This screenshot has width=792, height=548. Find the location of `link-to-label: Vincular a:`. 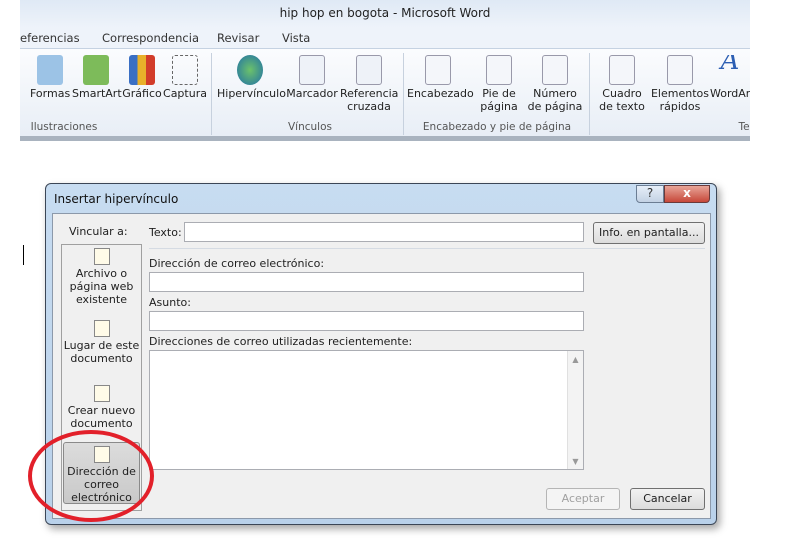

link-to-label: Vincular a: is located at coordinates (98, 231).